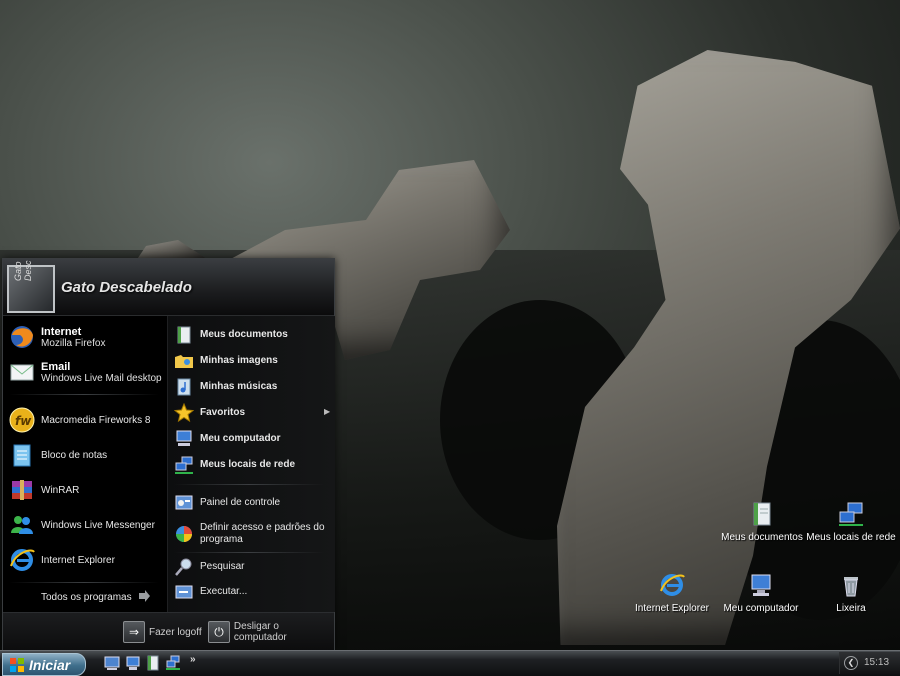 The width and height of the screenshot is (900, 676). I want to click on place-item-my-pictures: Minhas imagens, so click(252, 361).